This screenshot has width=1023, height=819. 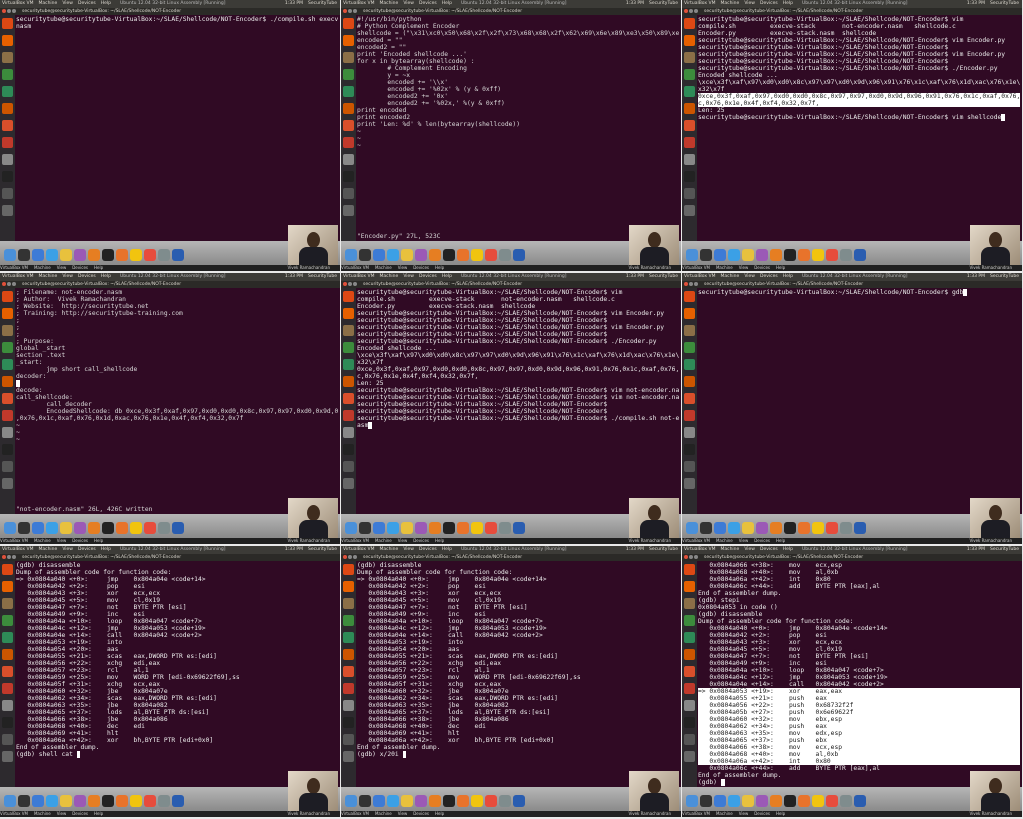 What do you see at coordinates (846, 528) in the screenshot?
I see `dock-preferences-icon` at bounding box center [846, 528].